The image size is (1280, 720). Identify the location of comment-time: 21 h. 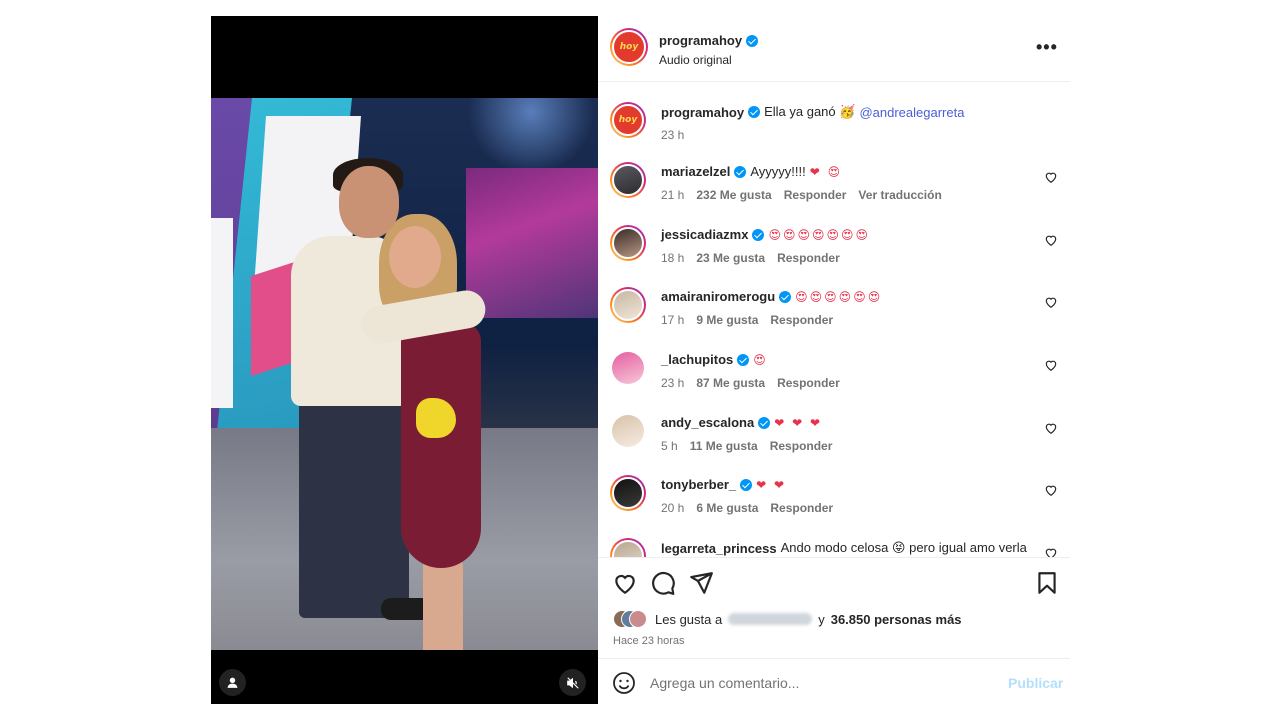
(672, 195).